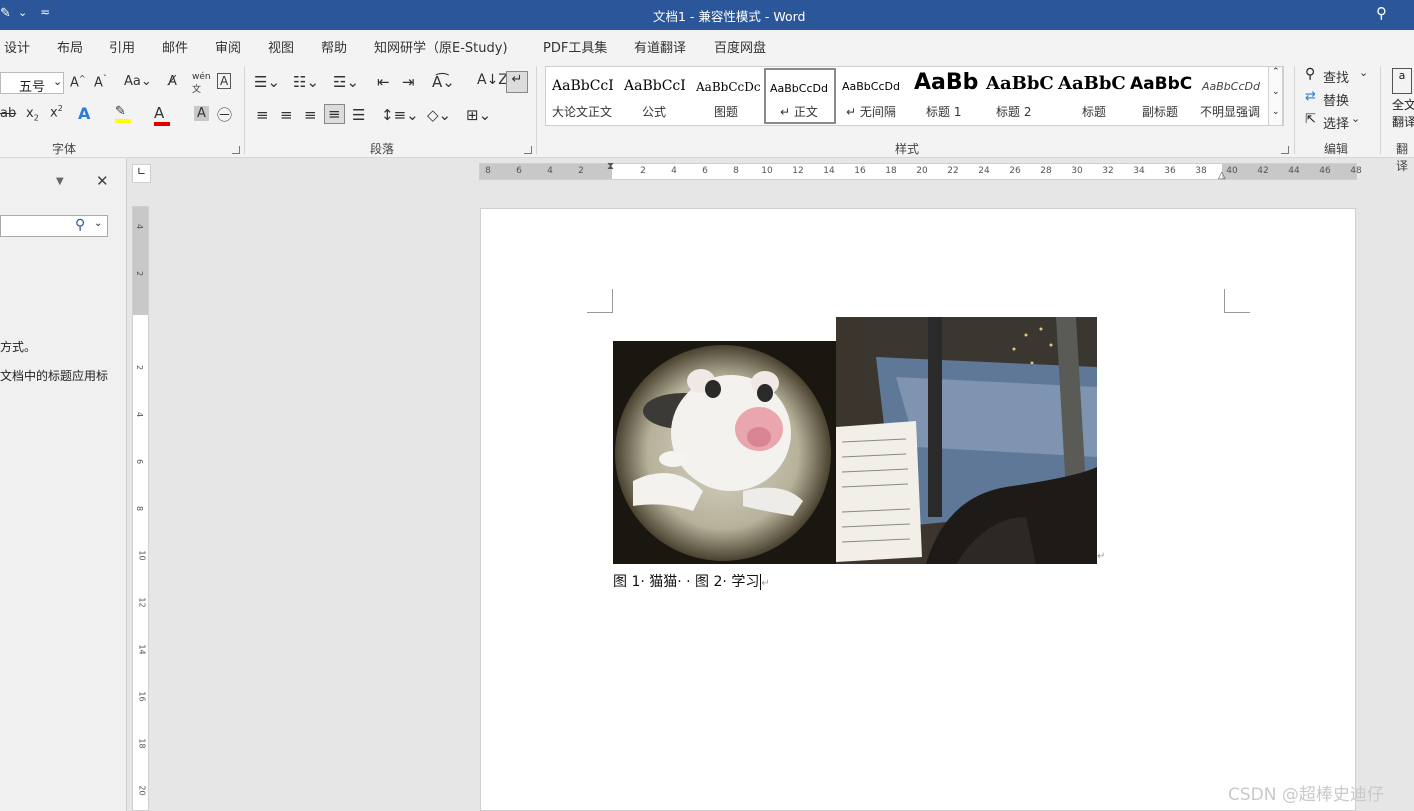 This screenshot has width=1414, height=811. I want to click on ruler-tick-label: 14, so click(829, 171).